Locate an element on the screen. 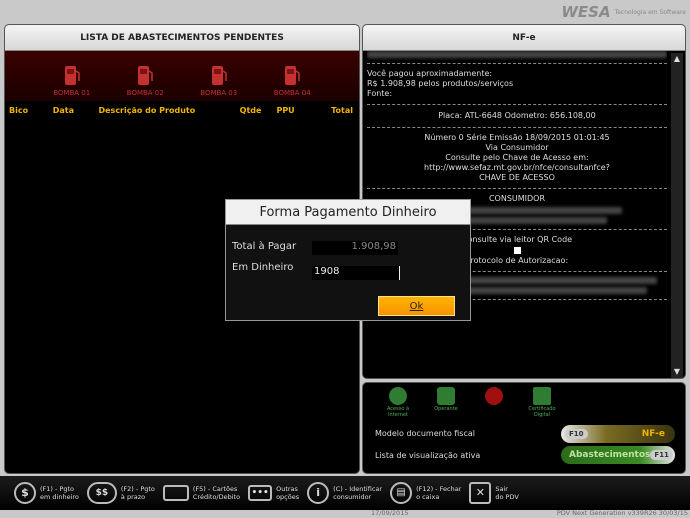  warning-icon is located at coordinates (494, 396).